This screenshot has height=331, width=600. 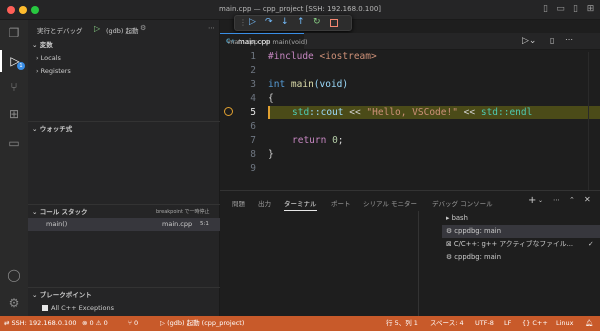 I want to click on open-launch-json-icon: ⚙, so click(x=143, y=28).